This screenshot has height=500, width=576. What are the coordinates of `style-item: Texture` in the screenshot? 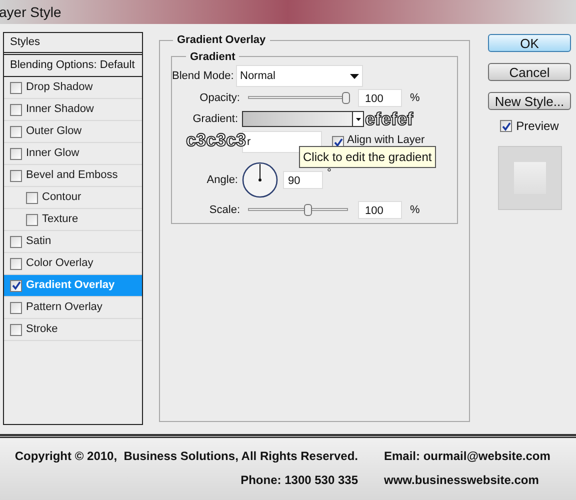 It's located at (73, 220).